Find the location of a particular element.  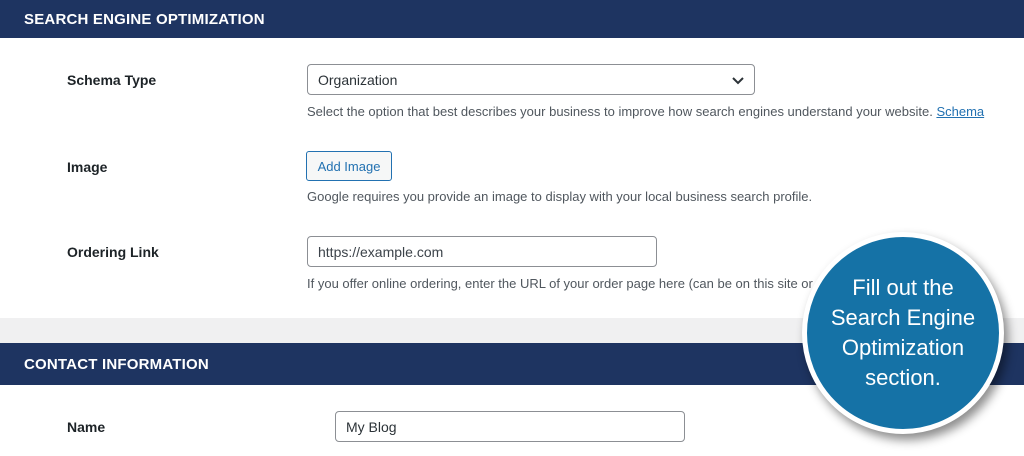

schema-type-selected-value: Organization is located at coordinates (358, 79).